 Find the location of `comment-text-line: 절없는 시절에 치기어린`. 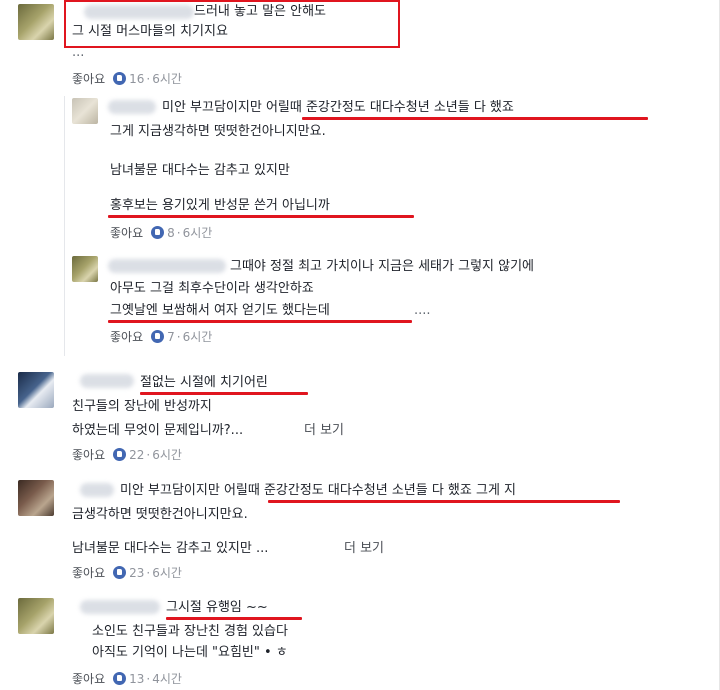

comment-text-line: 절없는 시절에 치기어린 is located at coordinates (204, 382).